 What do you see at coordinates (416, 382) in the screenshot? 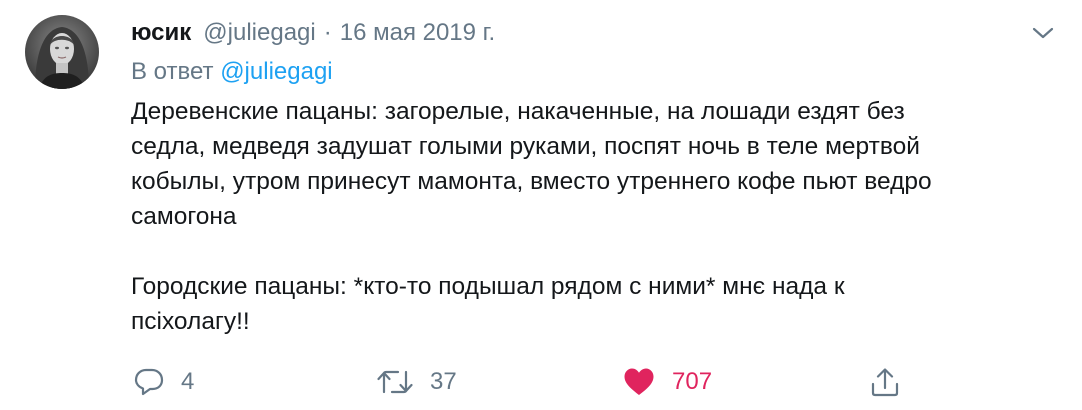
I see `retweet-button: 37` at bounding box center [416, 382].